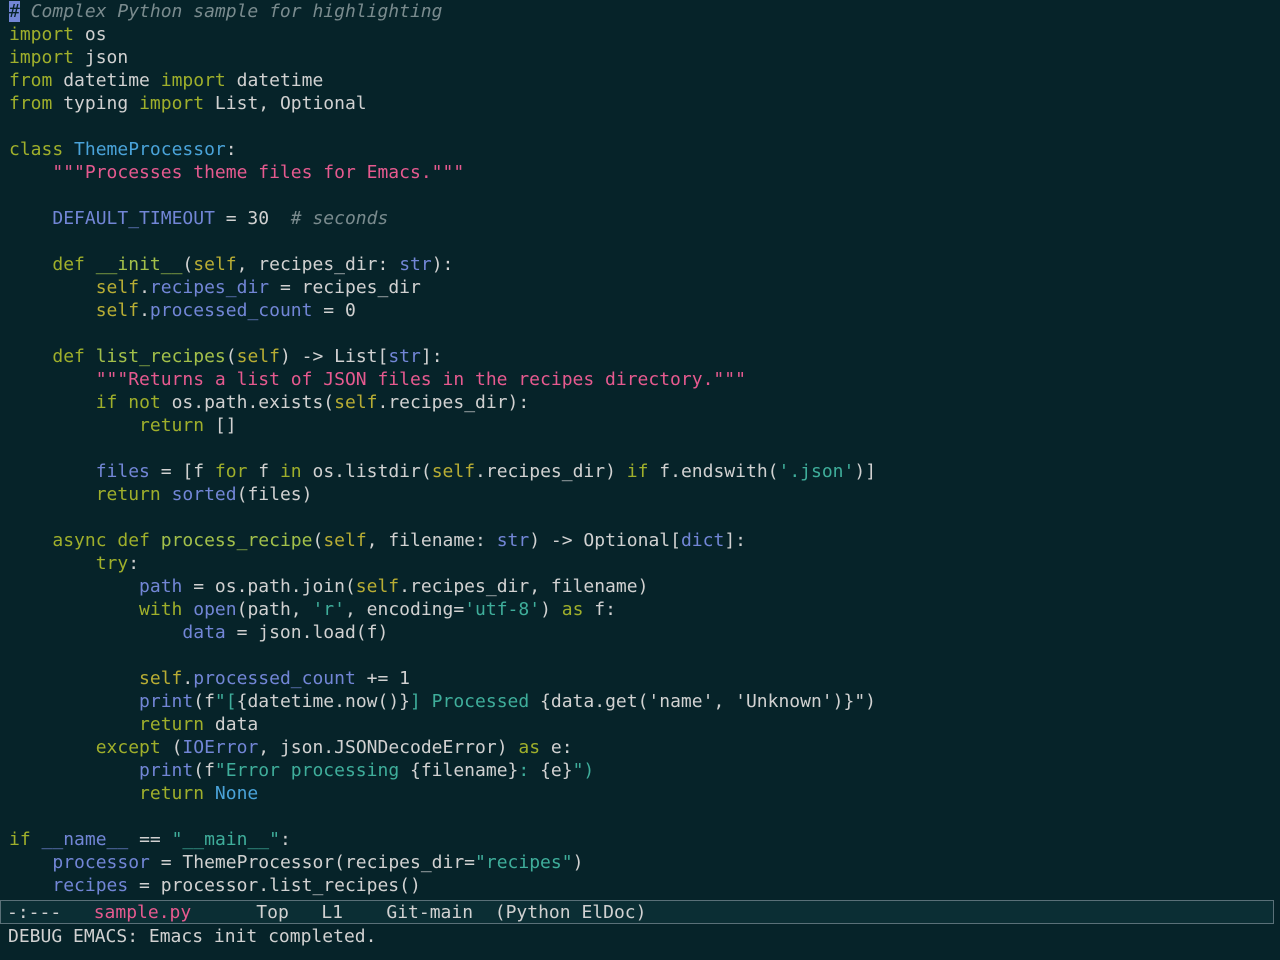  Describe the element at coordinates (332, 912) in the screenshot. I see `mode-line-line-number: L1` at that location.